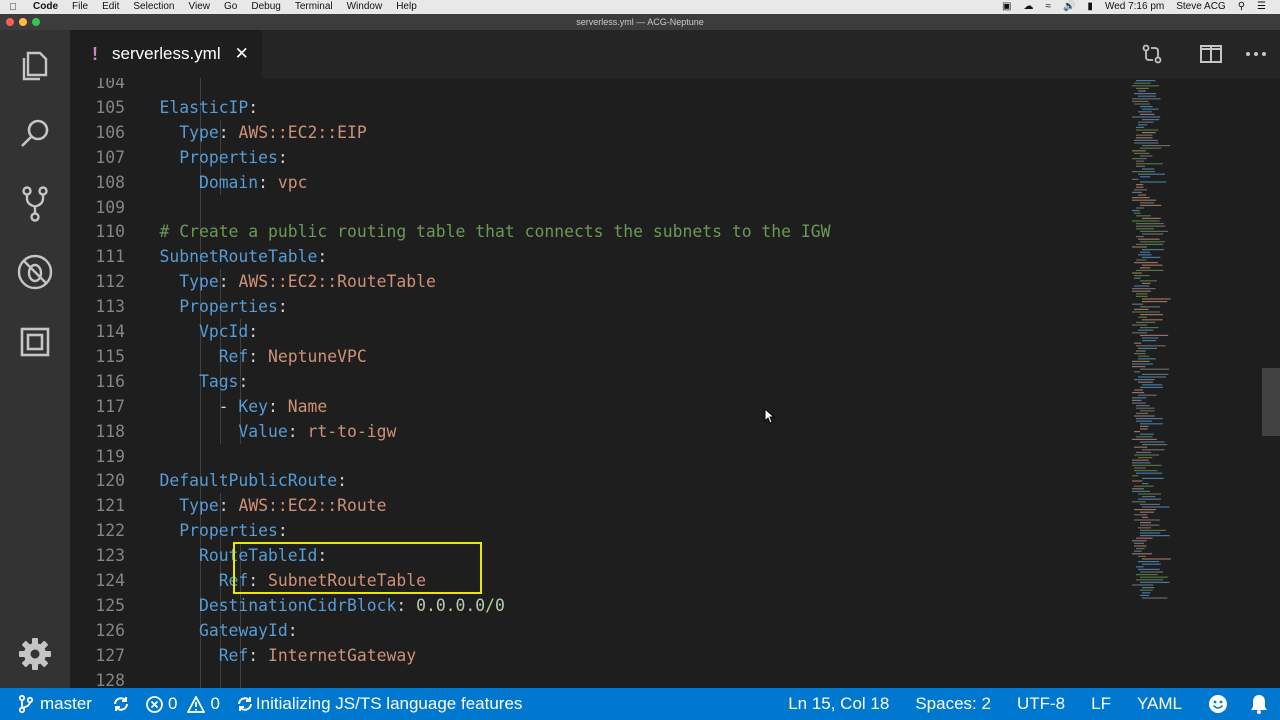 The image size is (1280, 720). I want to click on warning-count: 0, so click(215, 703).